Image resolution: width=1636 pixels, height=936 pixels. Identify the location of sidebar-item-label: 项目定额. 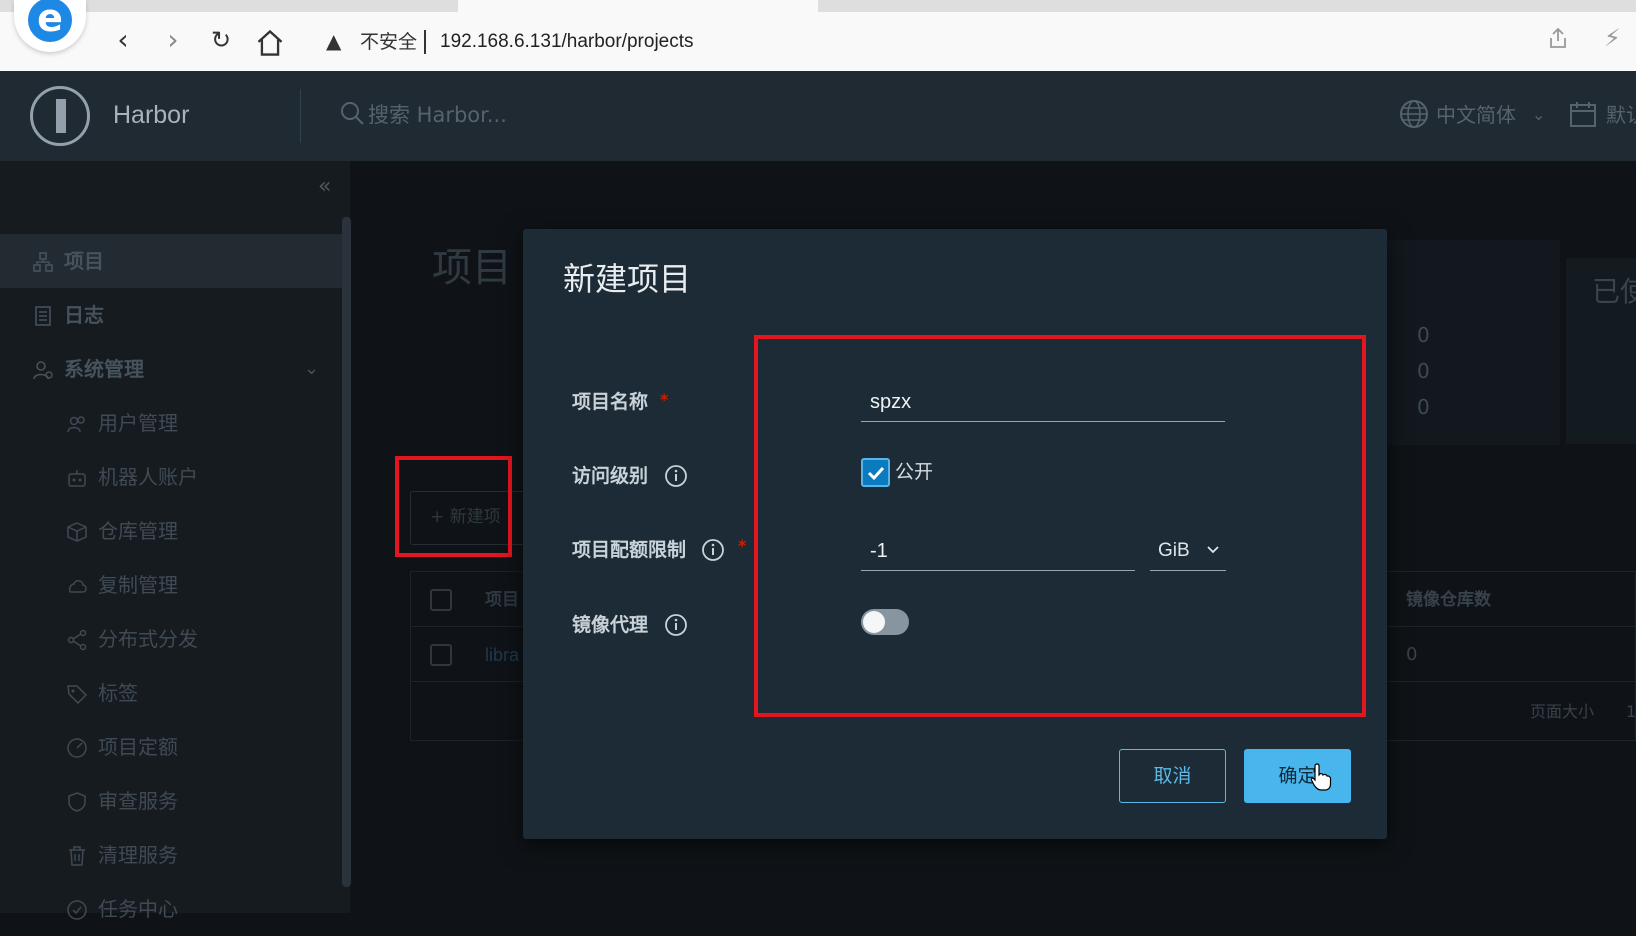
(138, 747).